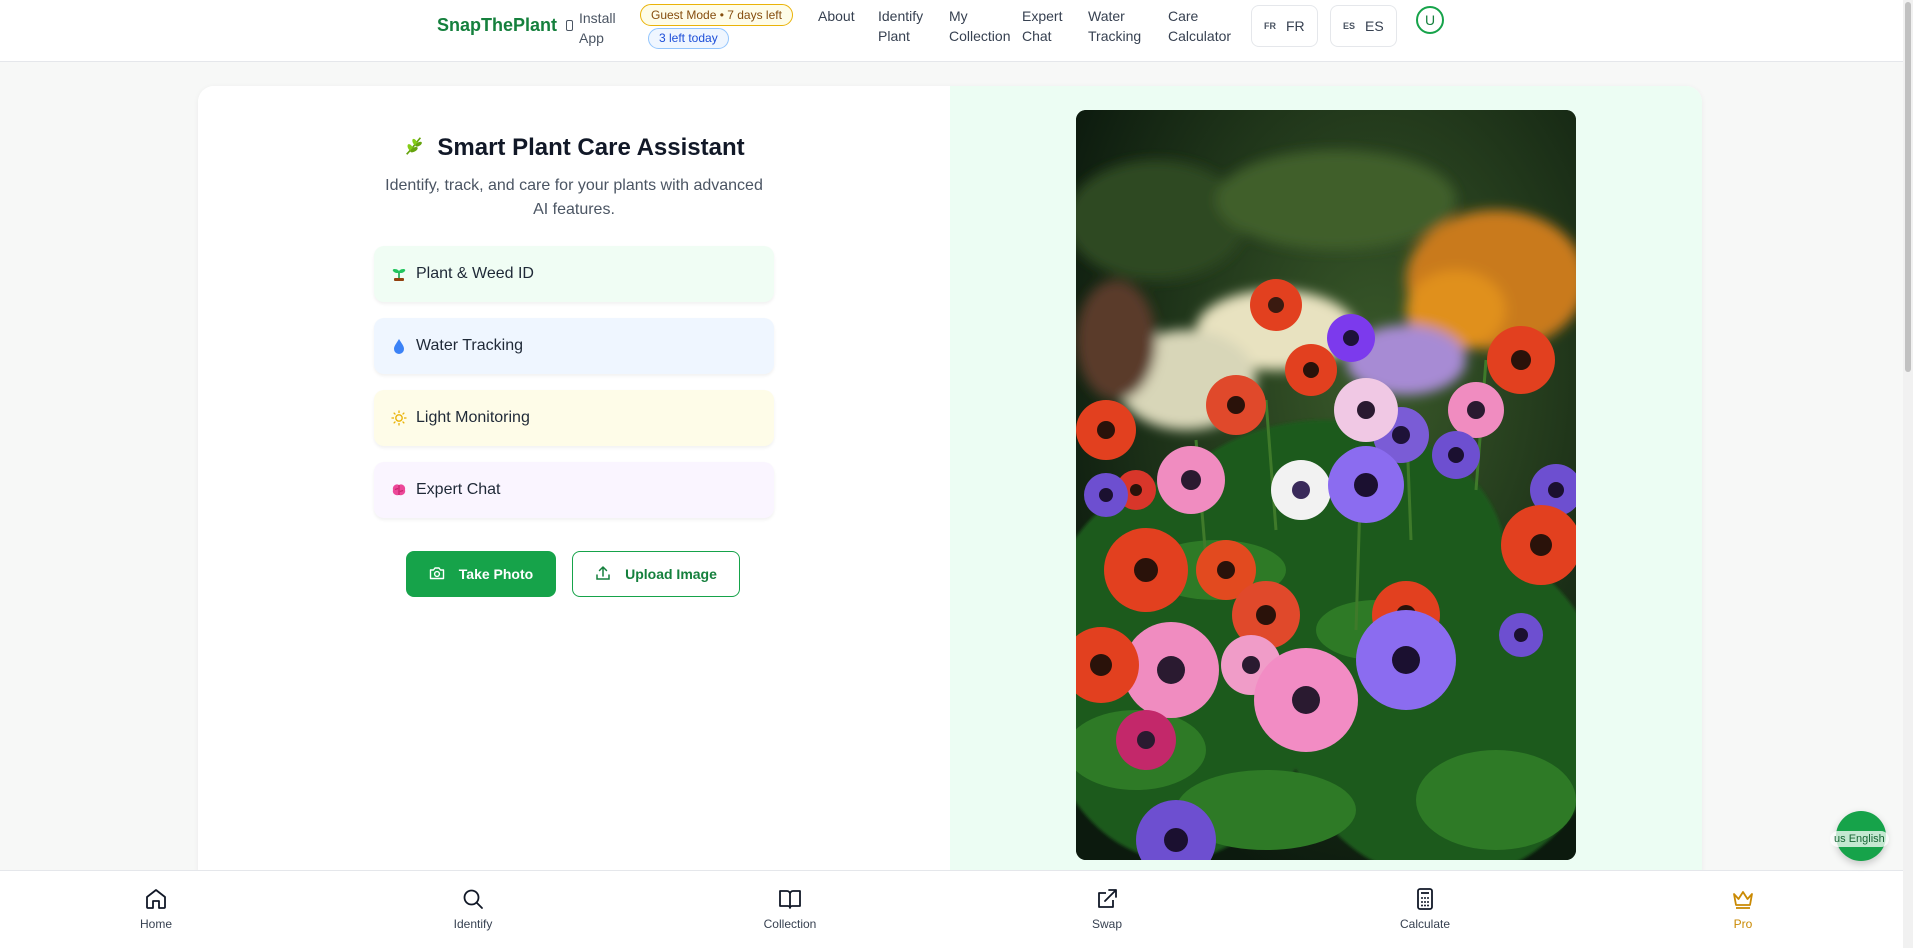  I want to click on bottom-nav-identify: Identify, so click(473, 909).